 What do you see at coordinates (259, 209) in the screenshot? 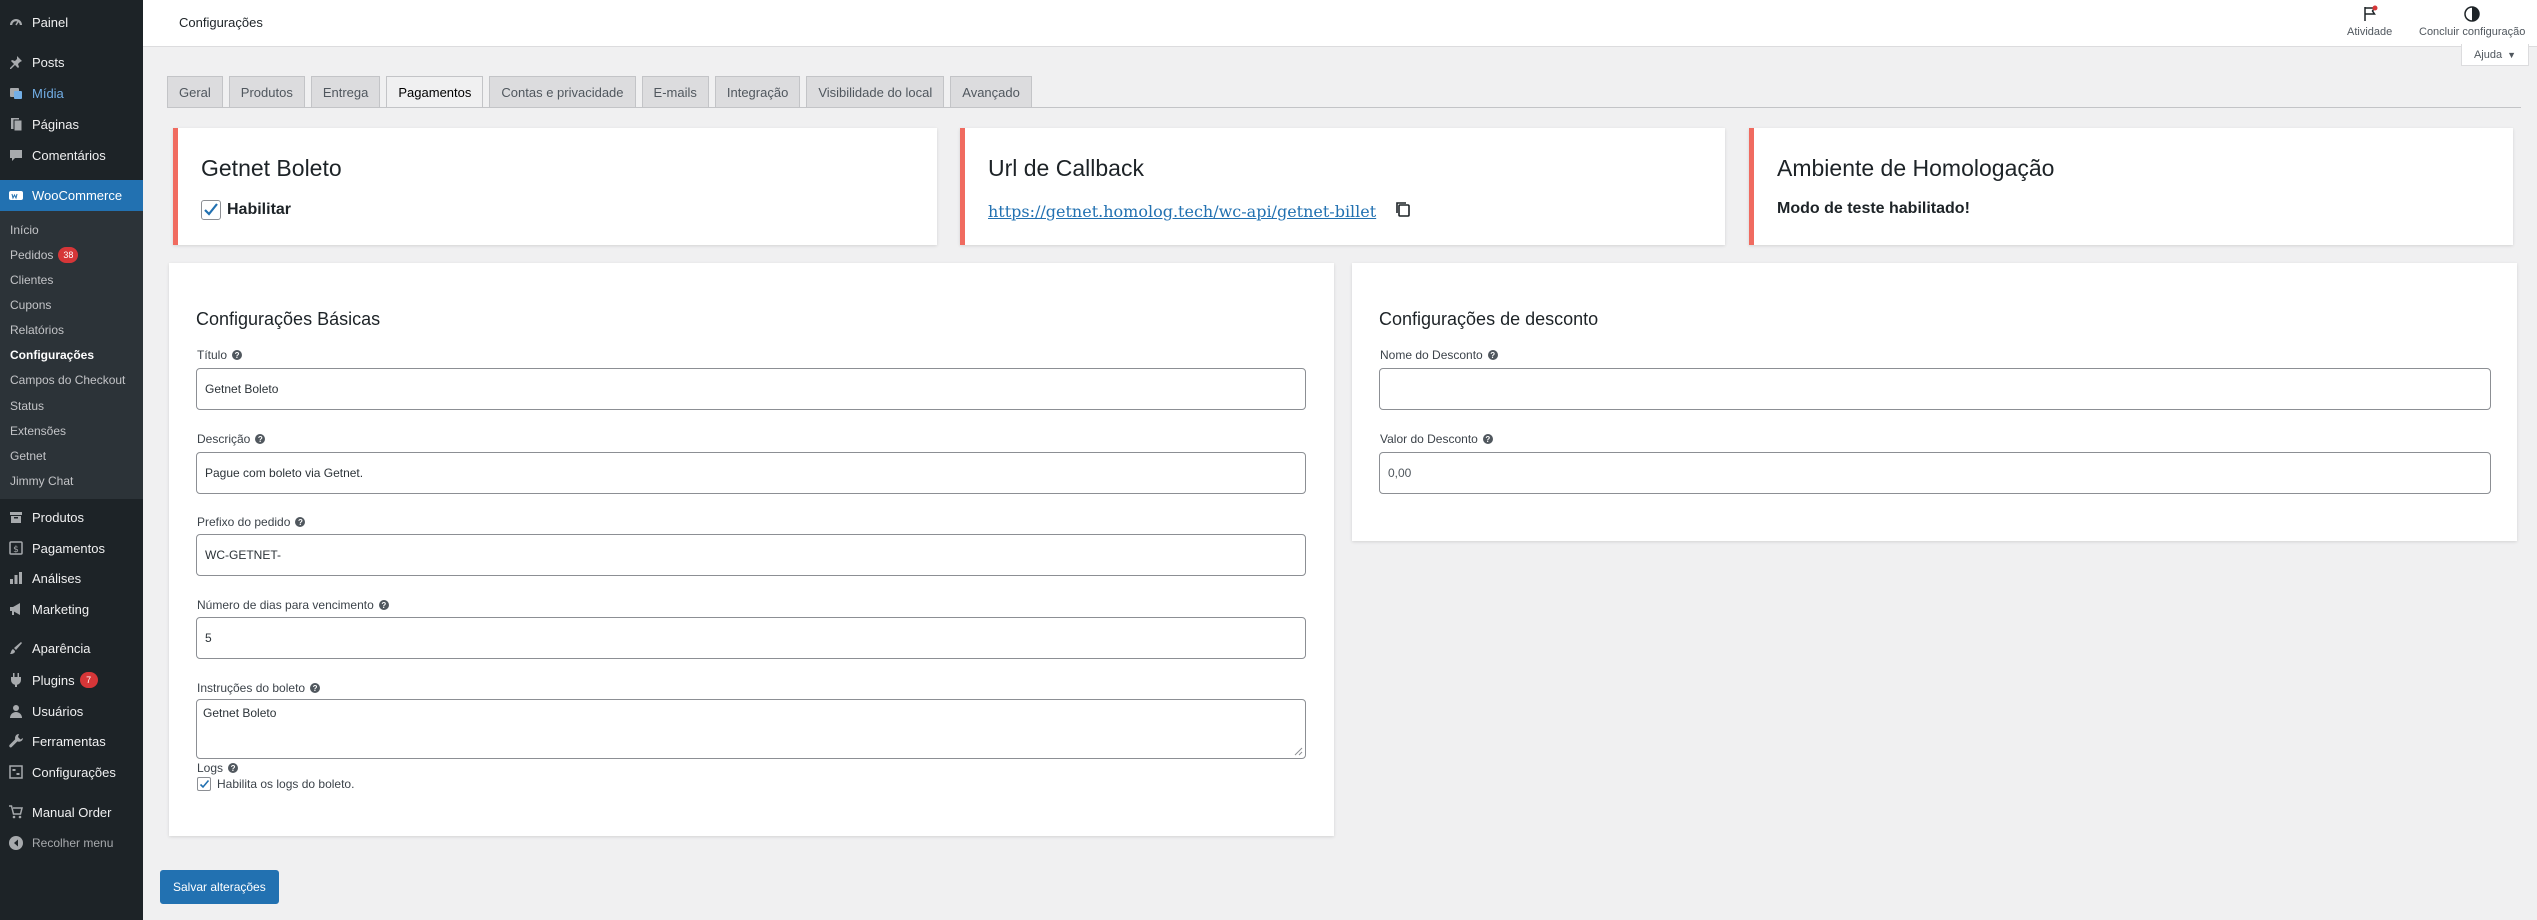
I see `enable-label: Habilitar` at bounding box center [259, 209].